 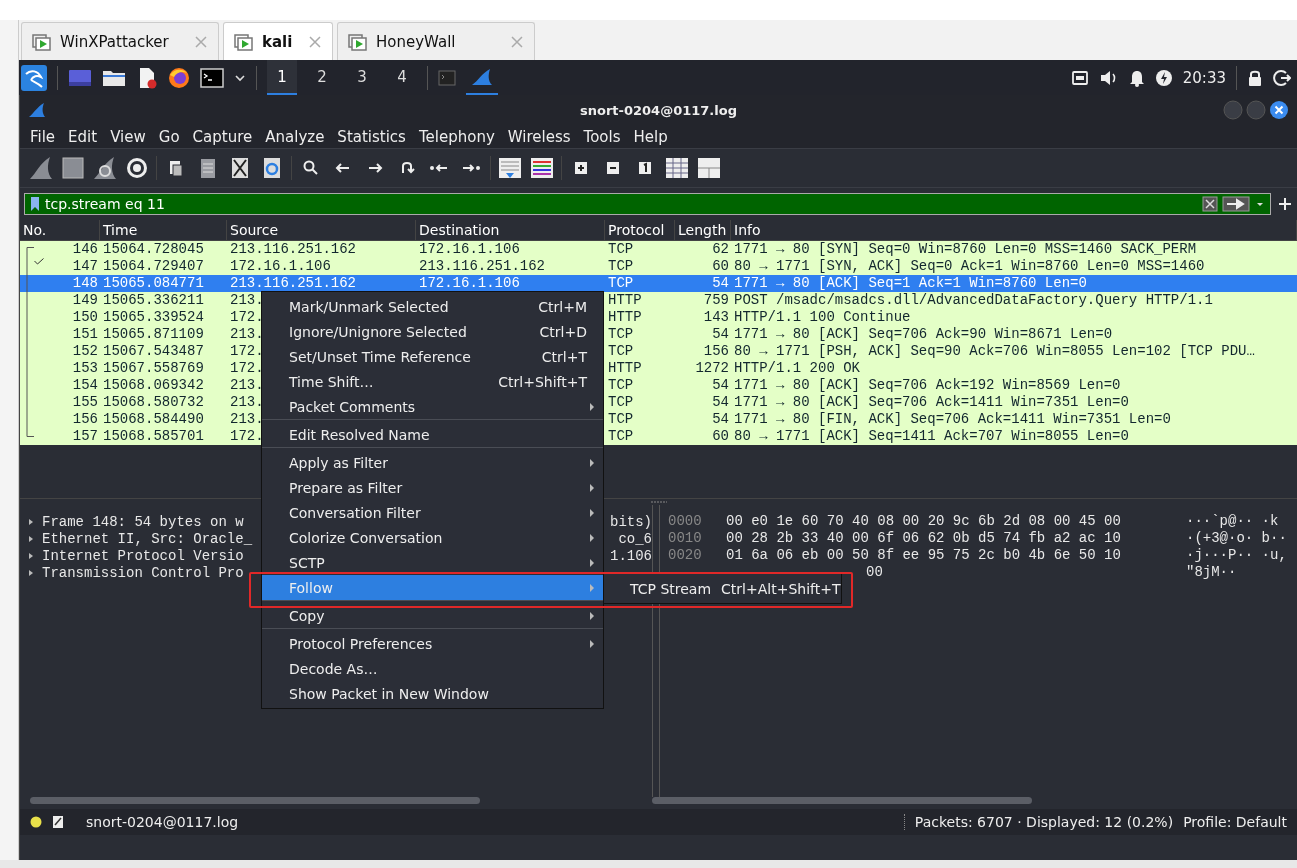 I want to click on lock-icon, so click(x=1255, y=77).